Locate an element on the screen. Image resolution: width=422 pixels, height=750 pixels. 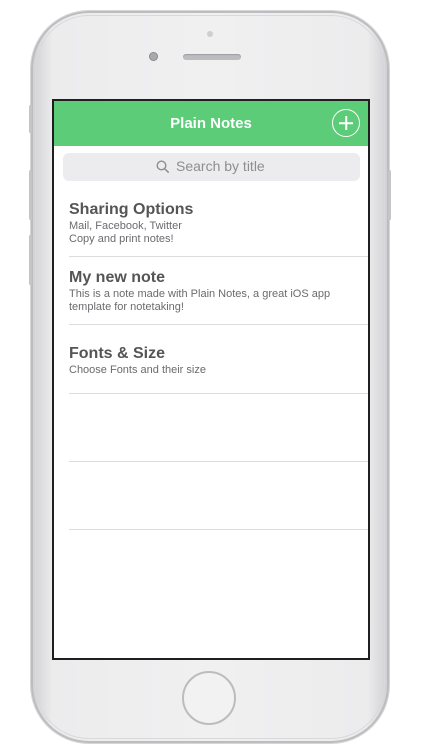
note-preview: Copy and print notes! is located at coordinates (121, 239).